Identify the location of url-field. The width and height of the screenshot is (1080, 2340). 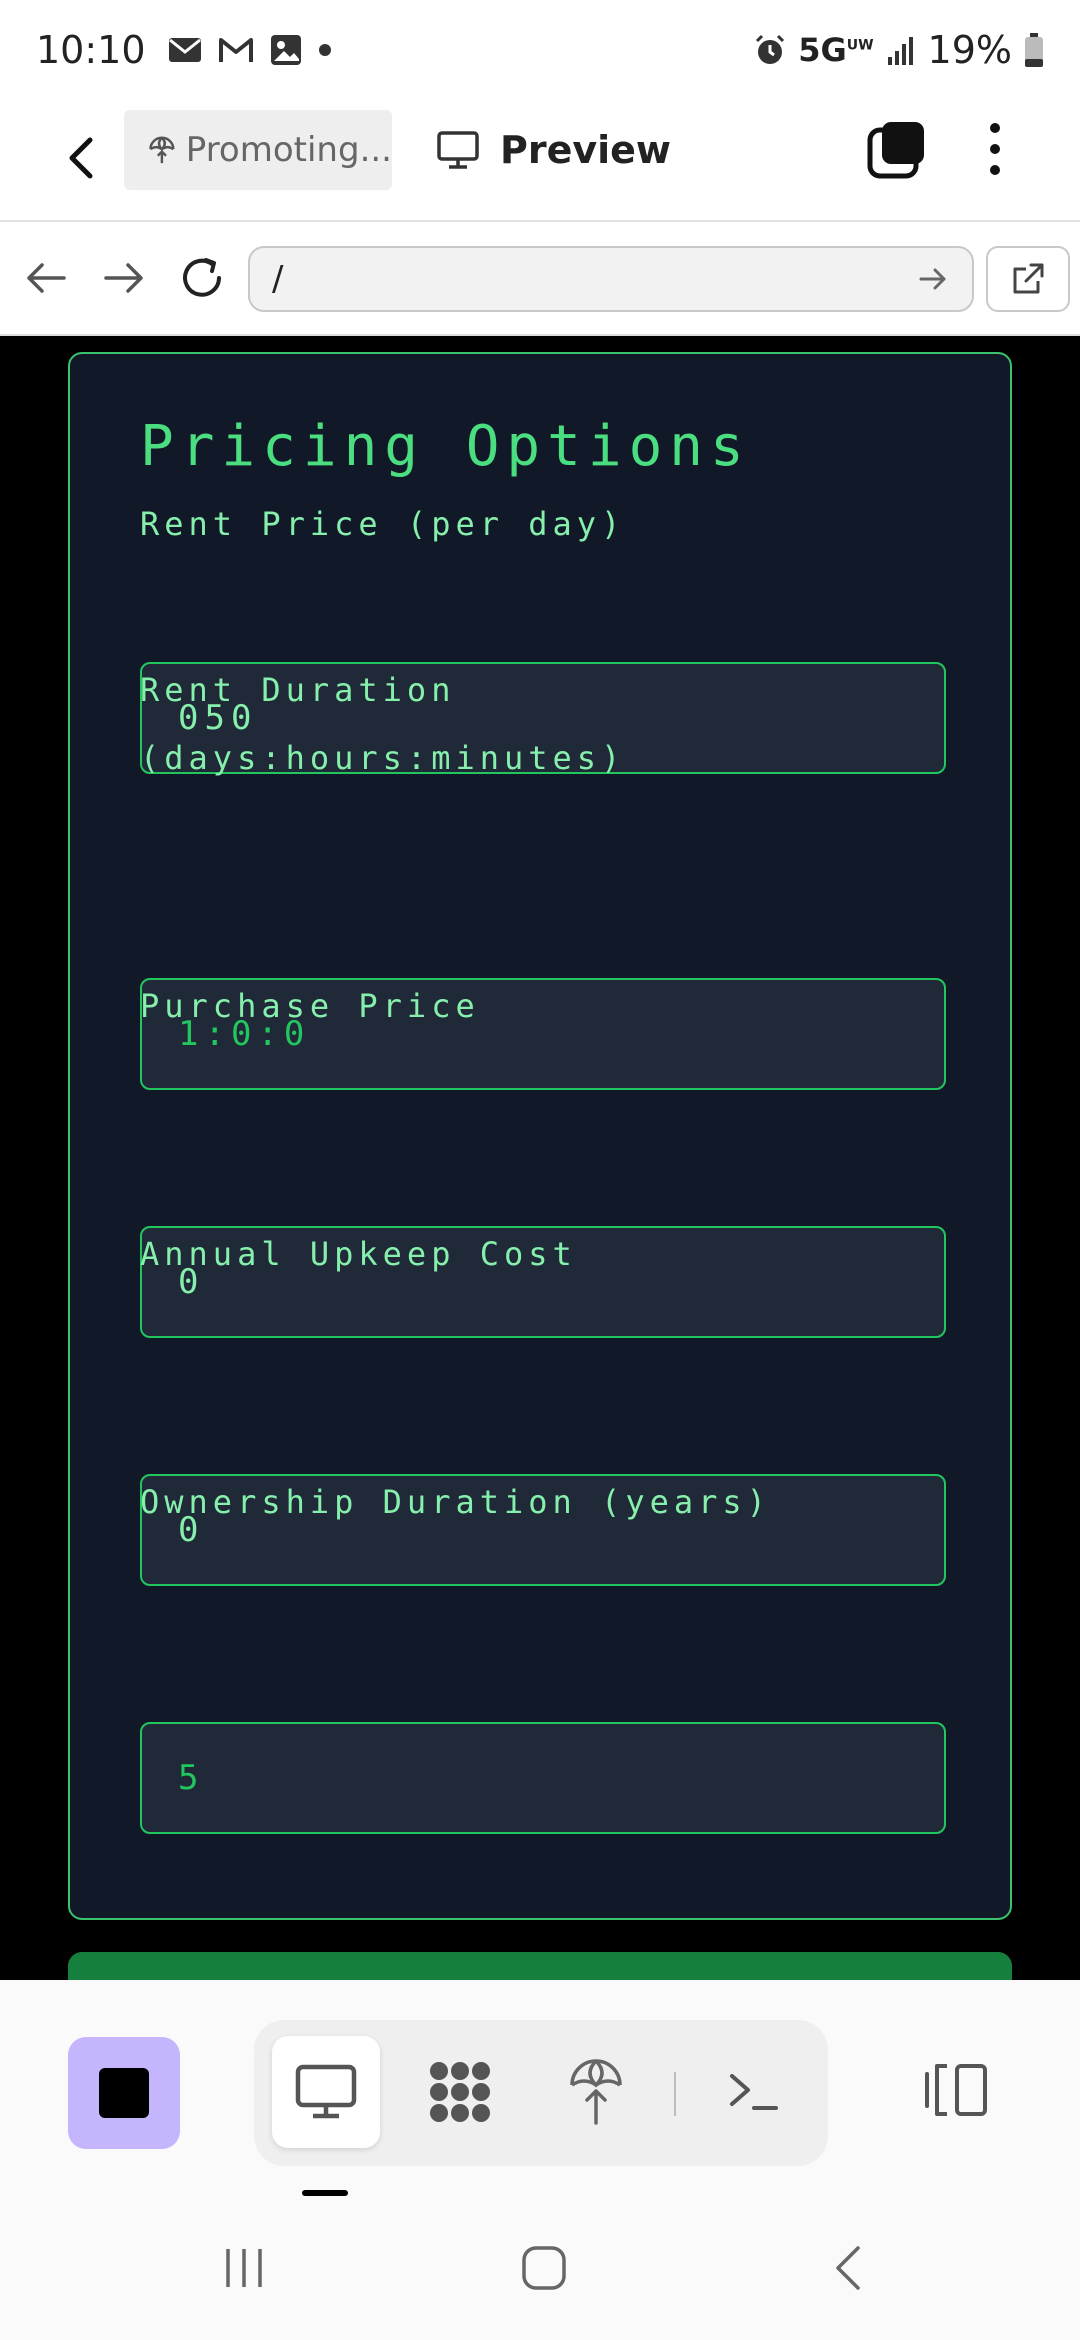
(611, 279).